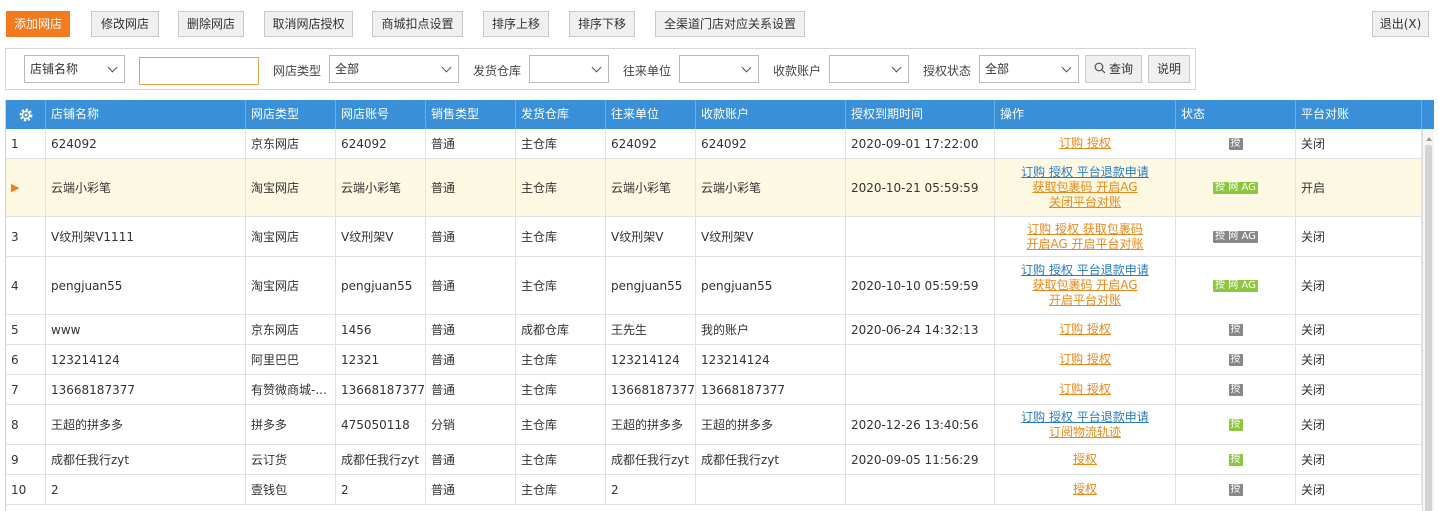  I want to click on delete-shop-button: 删除网店, so click(211, 24).